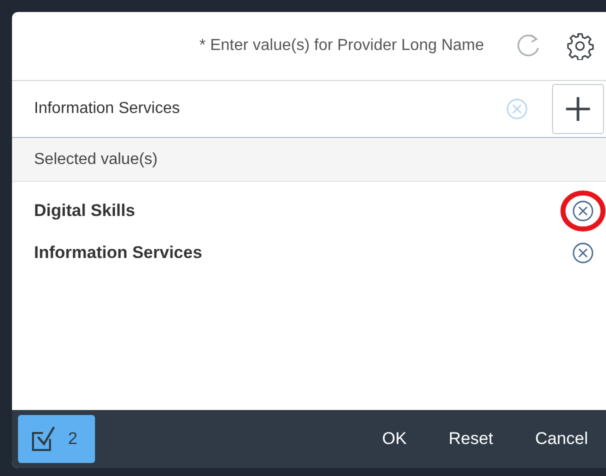  I want to click on dialog-title: * Enter value(s) for Provider Long Name, so click(341, 46).